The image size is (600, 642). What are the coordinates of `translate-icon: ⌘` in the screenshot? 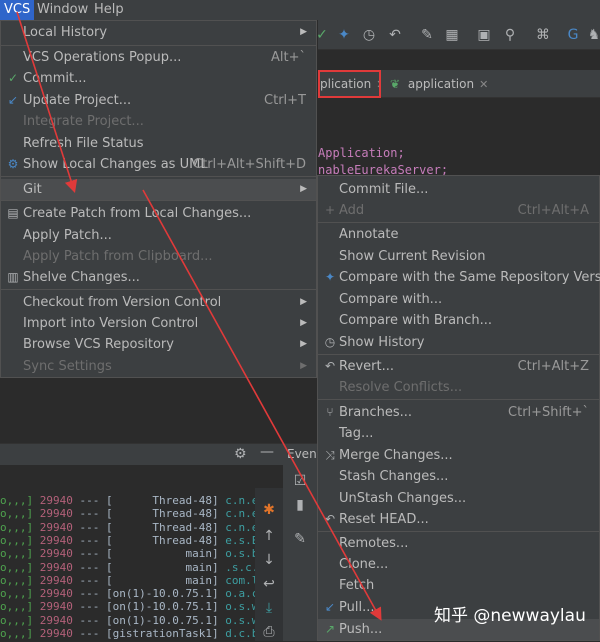 It's located at (543, 35).